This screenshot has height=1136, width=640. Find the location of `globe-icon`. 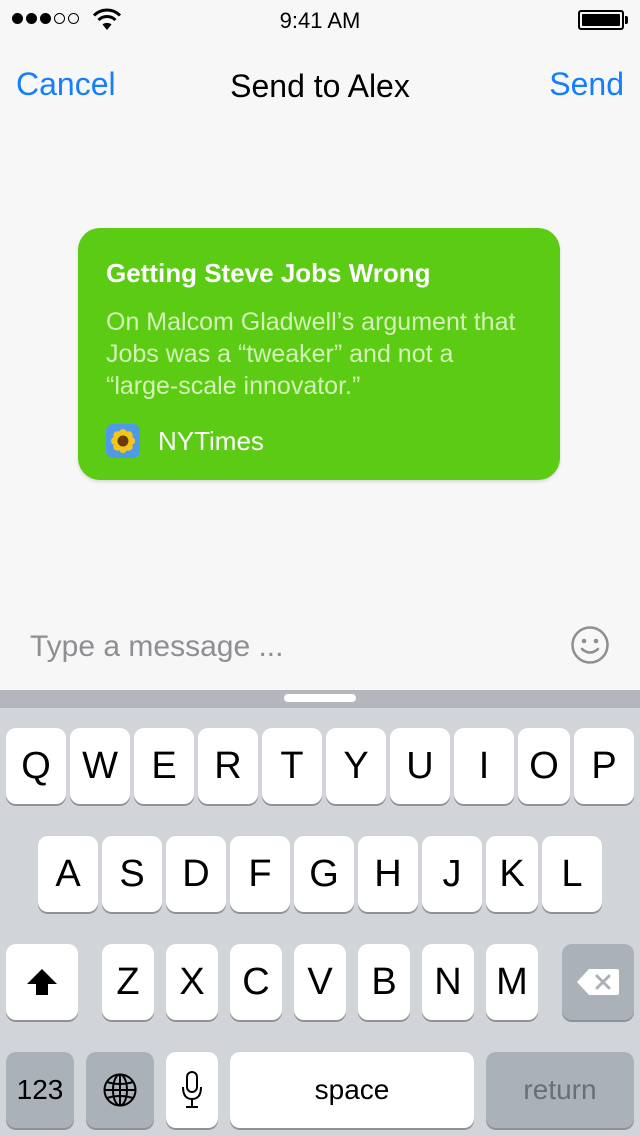

globe-icon is located at coordinates (120, 1090).